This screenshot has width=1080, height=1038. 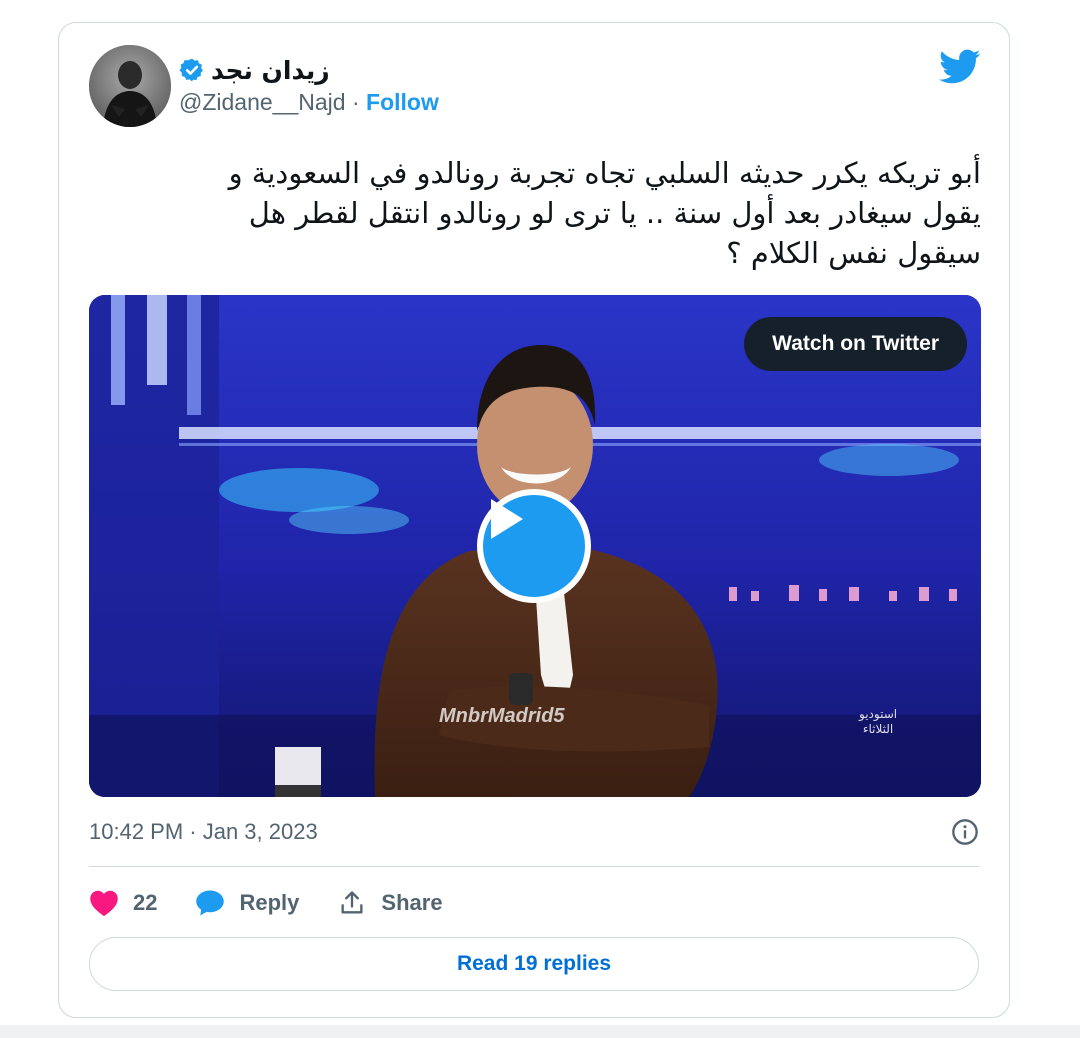 I want to click on video-watermark: MnbrMadrid5, so click(x=502, y=716).